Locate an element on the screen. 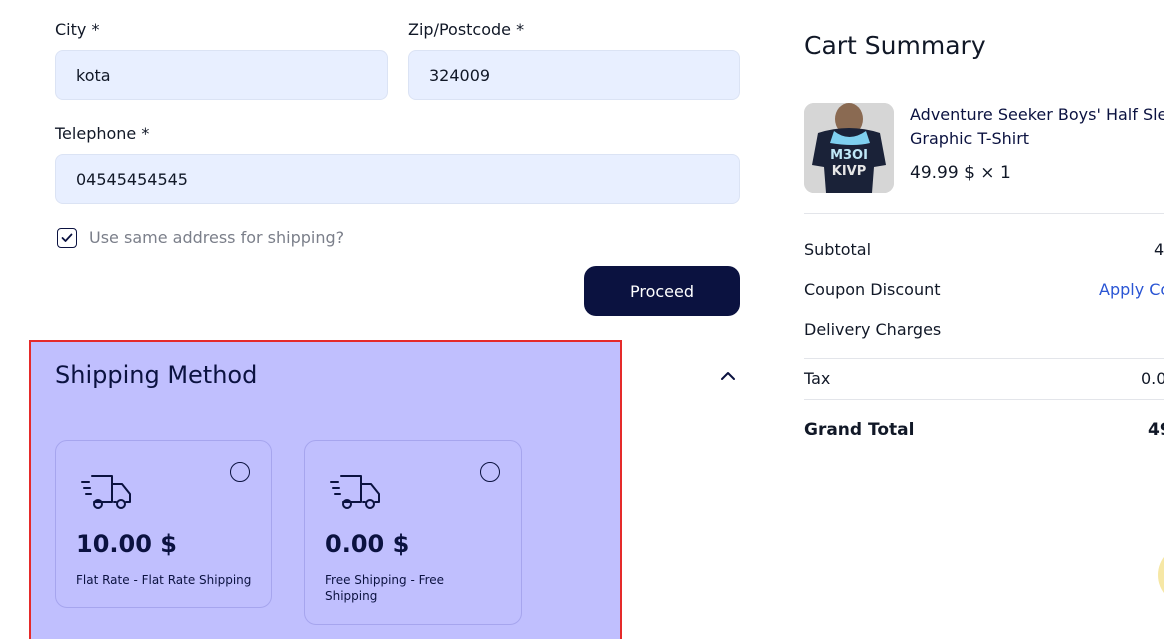 The height and width of the screenshot is (639, 1164). telephone-input: 04545454545 is located at coordinates (397, 179).